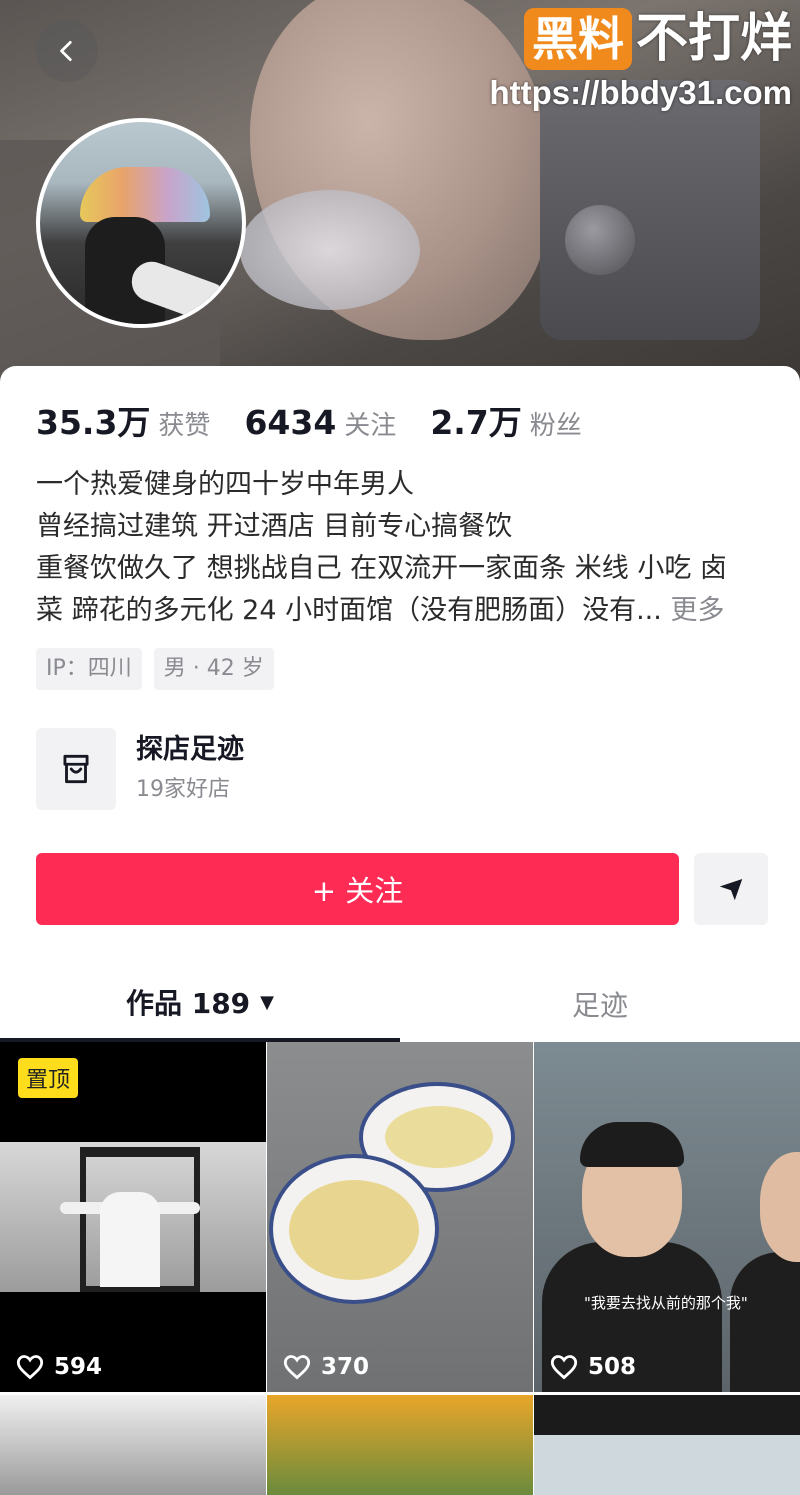 This screenshot has width=800, height=1495. I want to click on likes-count: 370, so click(345, 1367).